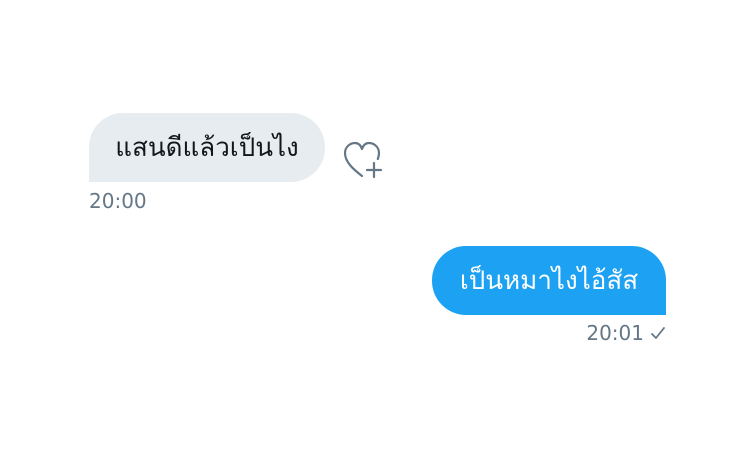  What do you see at coordinates (549, 280) in the screenshot?
I see `outgoing-message-bubble: เป็นหมาไงไอ้สัส` at bounding box center [549, 280].